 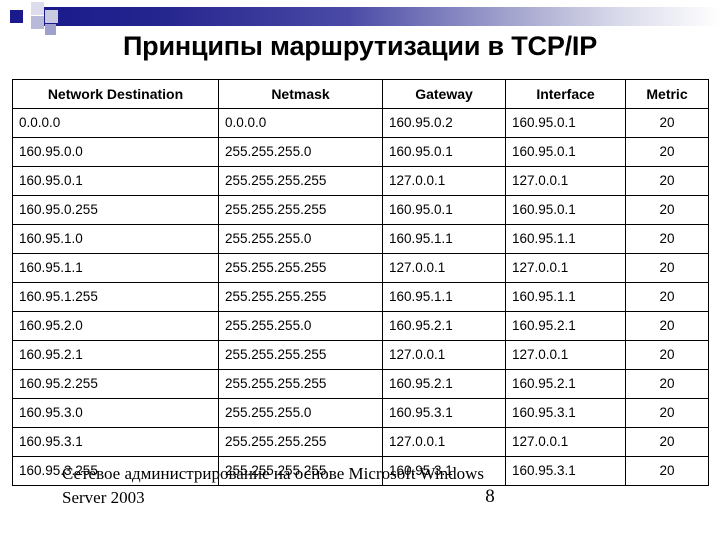 I want to click on banner-gradient-bar, so click(x=382, y=16).